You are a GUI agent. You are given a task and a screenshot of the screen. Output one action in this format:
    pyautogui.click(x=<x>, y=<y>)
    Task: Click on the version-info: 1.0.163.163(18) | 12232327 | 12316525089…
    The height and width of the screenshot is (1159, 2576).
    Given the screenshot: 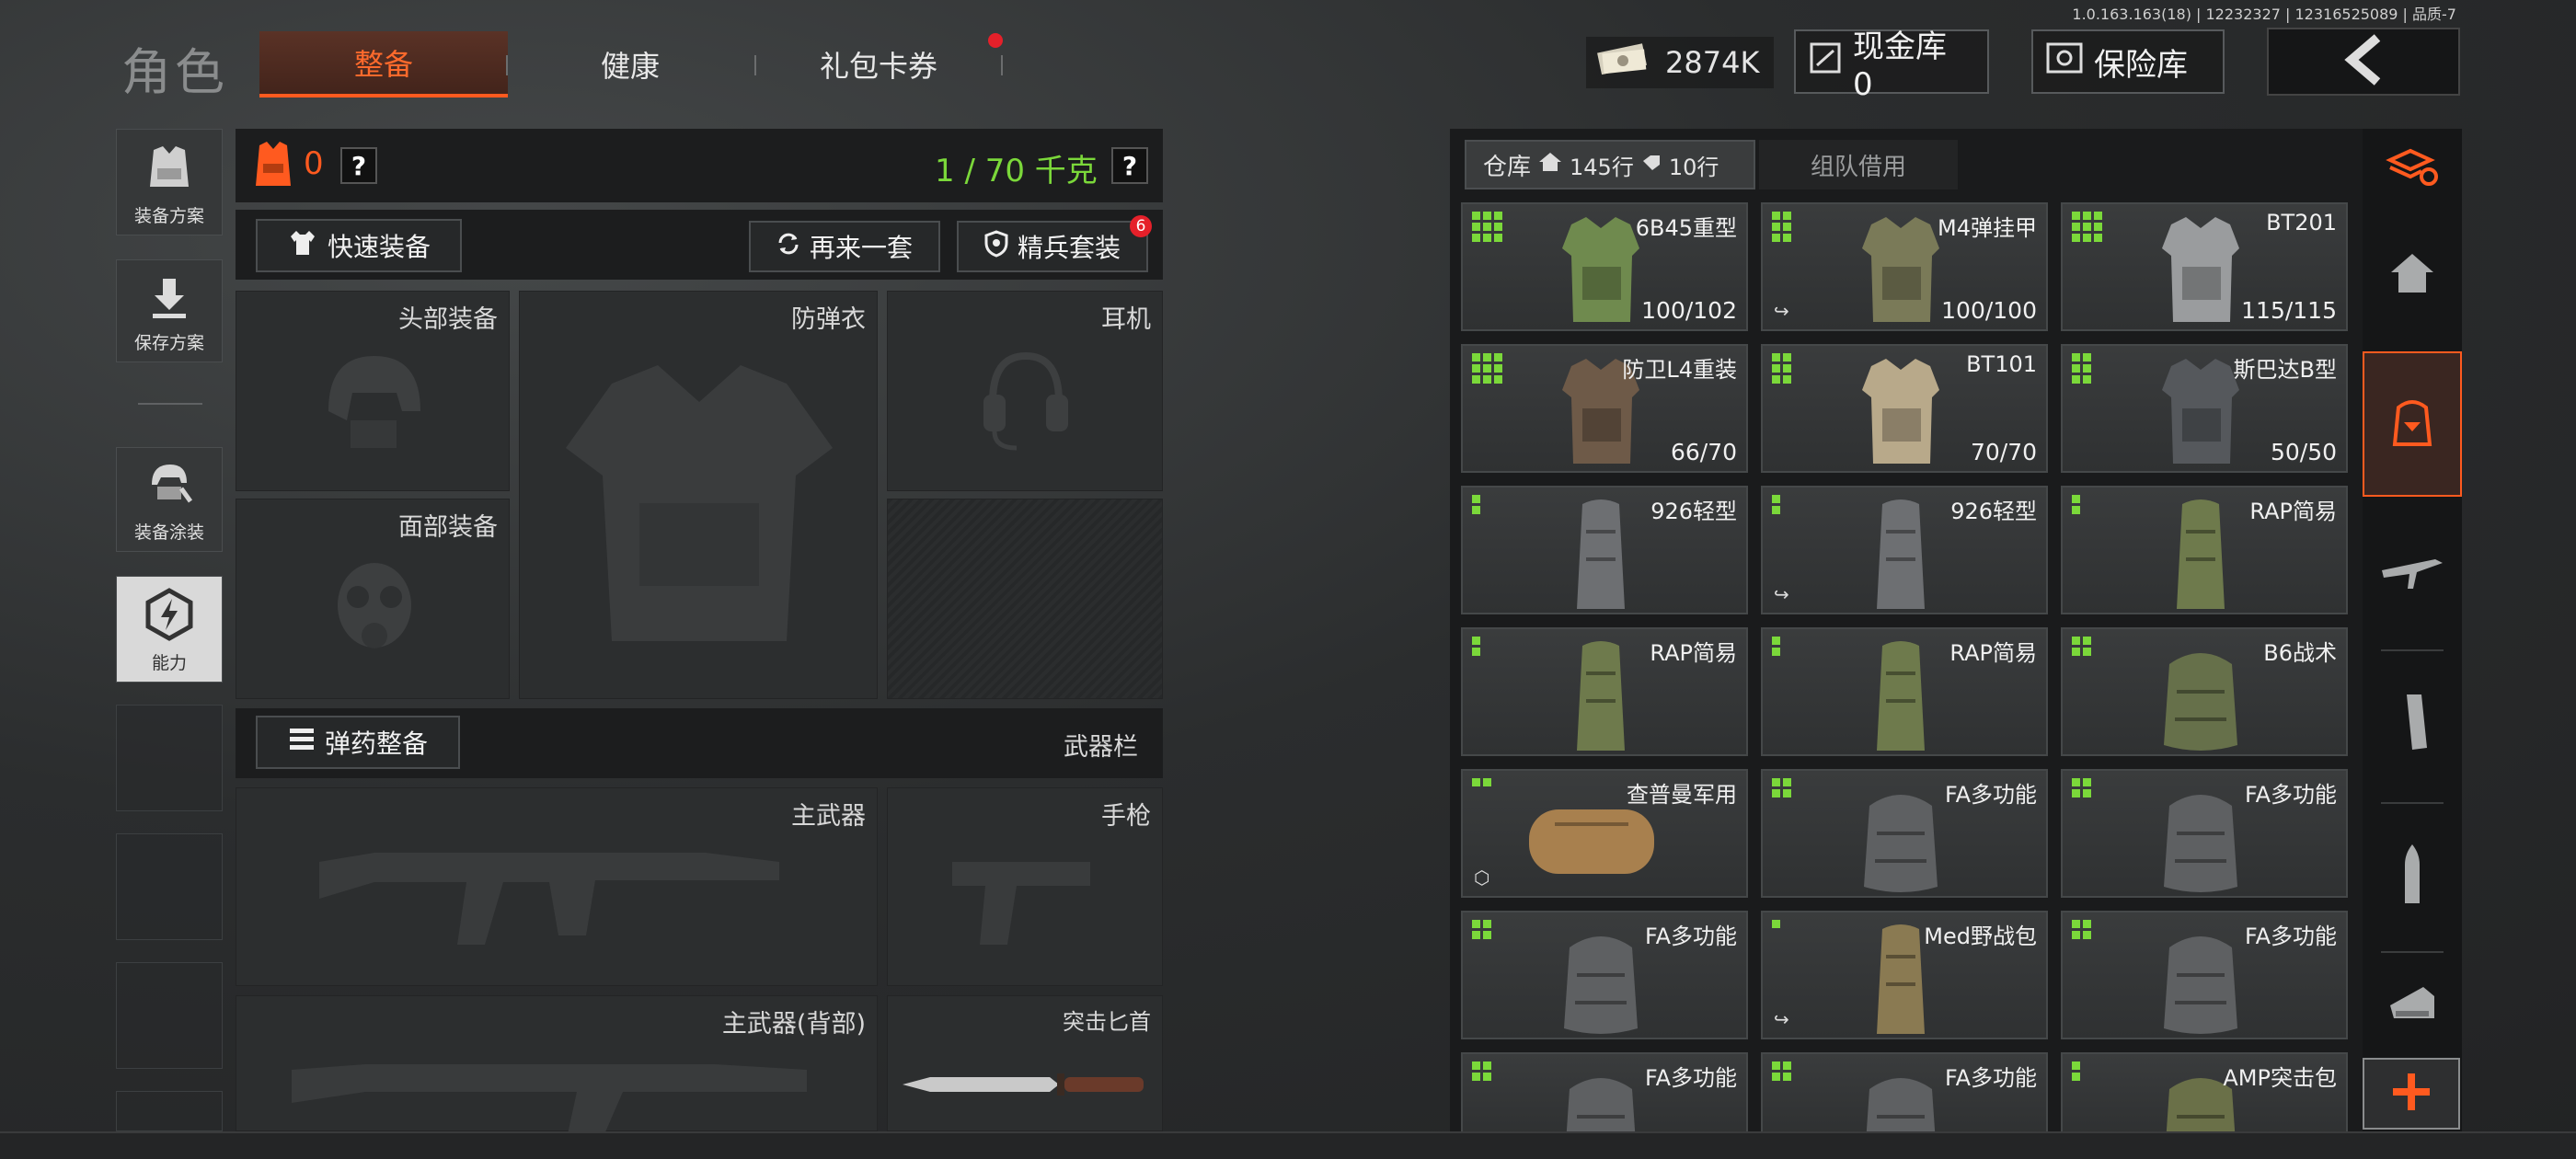 What is the action you would take?
    pyautogui.click(x=2264, y=14)
    